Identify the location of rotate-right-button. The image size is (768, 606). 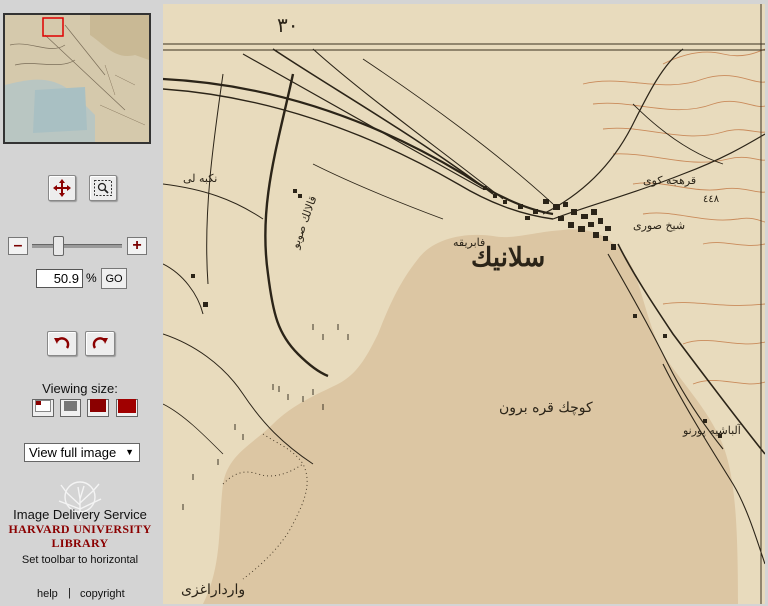
(100, 343).